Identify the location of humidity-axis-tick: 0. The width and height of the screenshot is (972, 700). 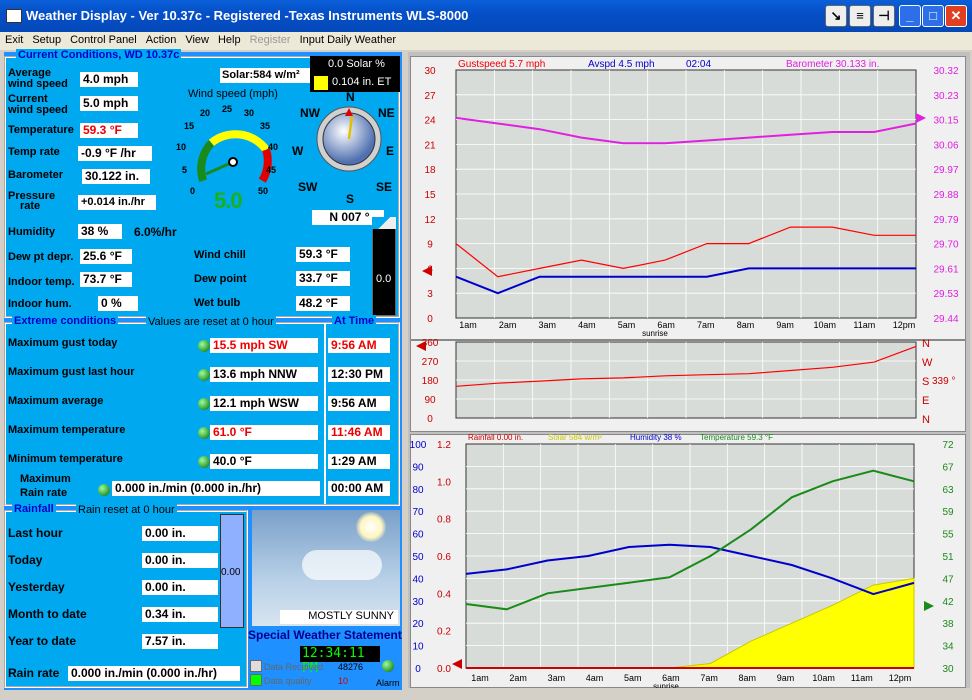
(418, 669).